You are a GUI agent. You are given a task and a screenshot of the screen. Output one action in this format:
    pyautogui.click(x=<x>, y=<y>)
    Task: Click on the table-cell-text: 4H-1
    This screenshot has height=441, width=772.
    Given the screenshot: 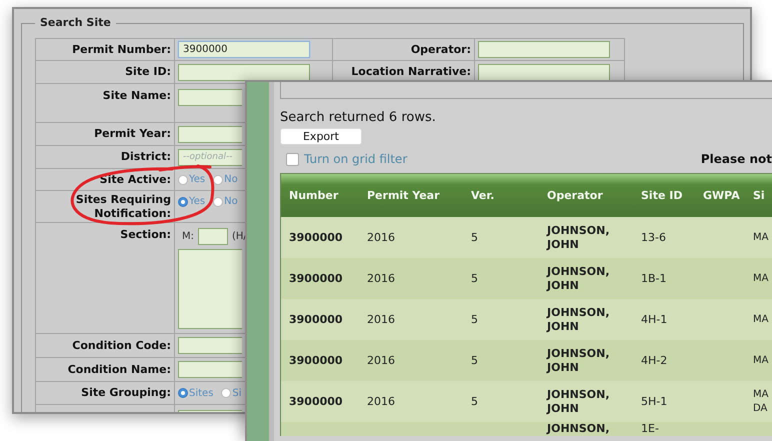 What is the action you would take?
    pyautogui.click(x=654, y=319)
    